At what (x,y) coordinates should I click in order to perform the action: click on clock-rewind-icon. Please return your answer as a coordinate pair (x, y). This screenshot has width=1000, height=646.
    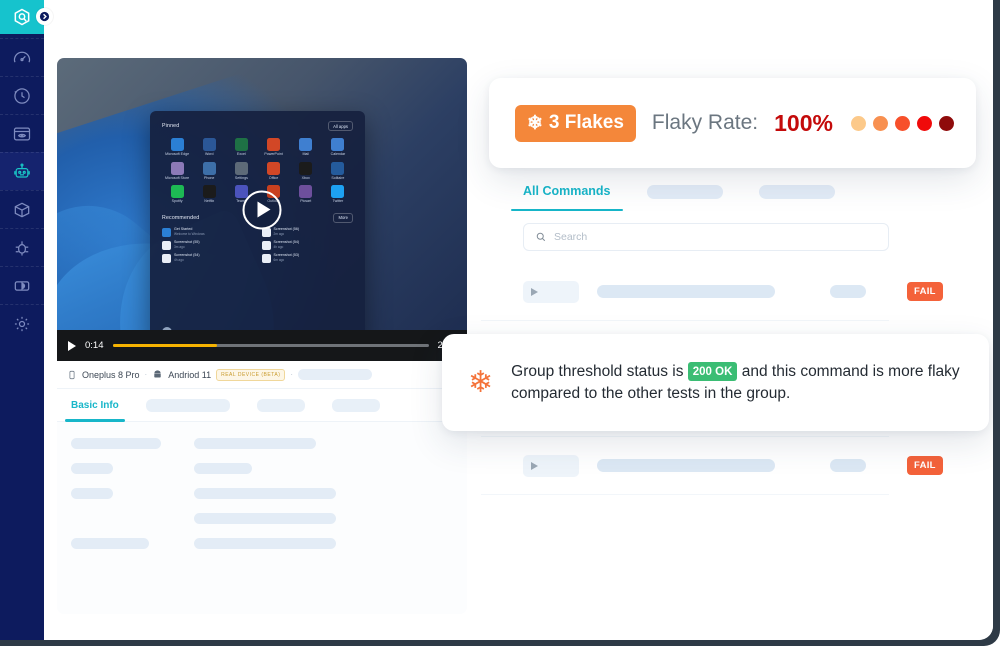
    Looking at the image, I should click on (22, 95).